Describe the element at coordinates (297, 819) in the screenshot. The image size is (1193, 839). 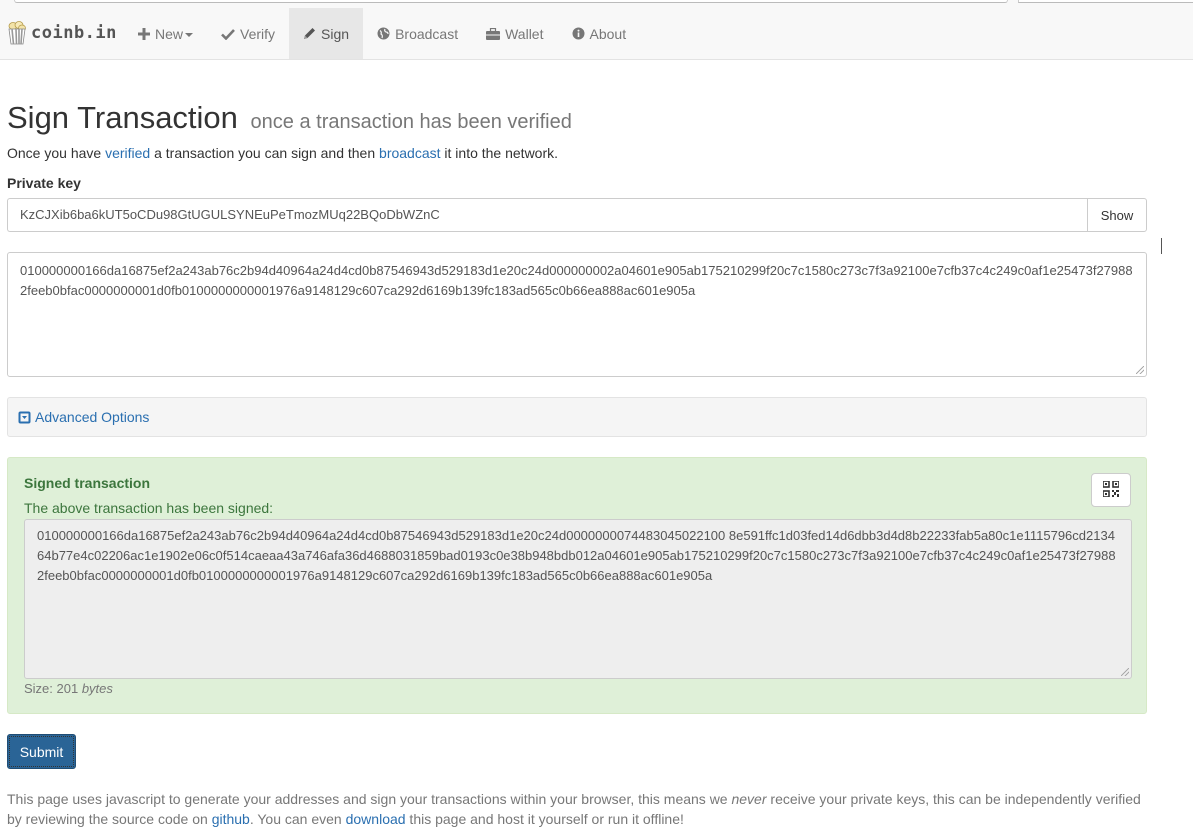
I see `footer-text3: . You can even` at that location.